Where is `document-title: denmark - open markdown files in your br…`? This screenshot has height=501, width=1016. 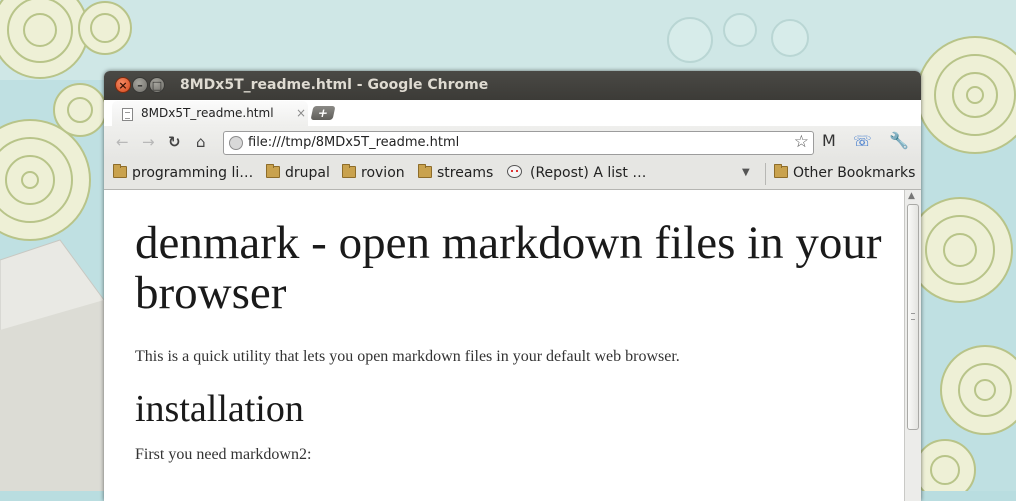
document-title: denmark - open markdown files in your br… is located at coordinates (508, 268).